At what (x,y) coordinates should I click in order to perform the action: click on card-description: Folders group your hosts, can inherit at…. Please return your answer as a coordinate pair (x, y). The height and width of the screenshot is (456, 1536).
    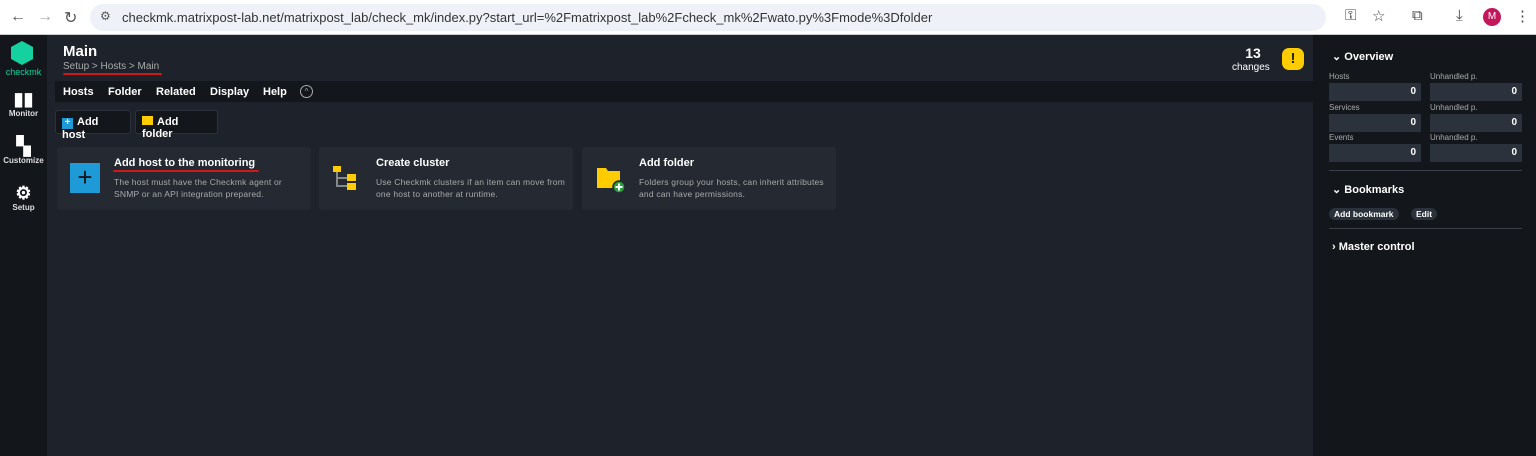
    Looking at the image, I should click on (731, 188).